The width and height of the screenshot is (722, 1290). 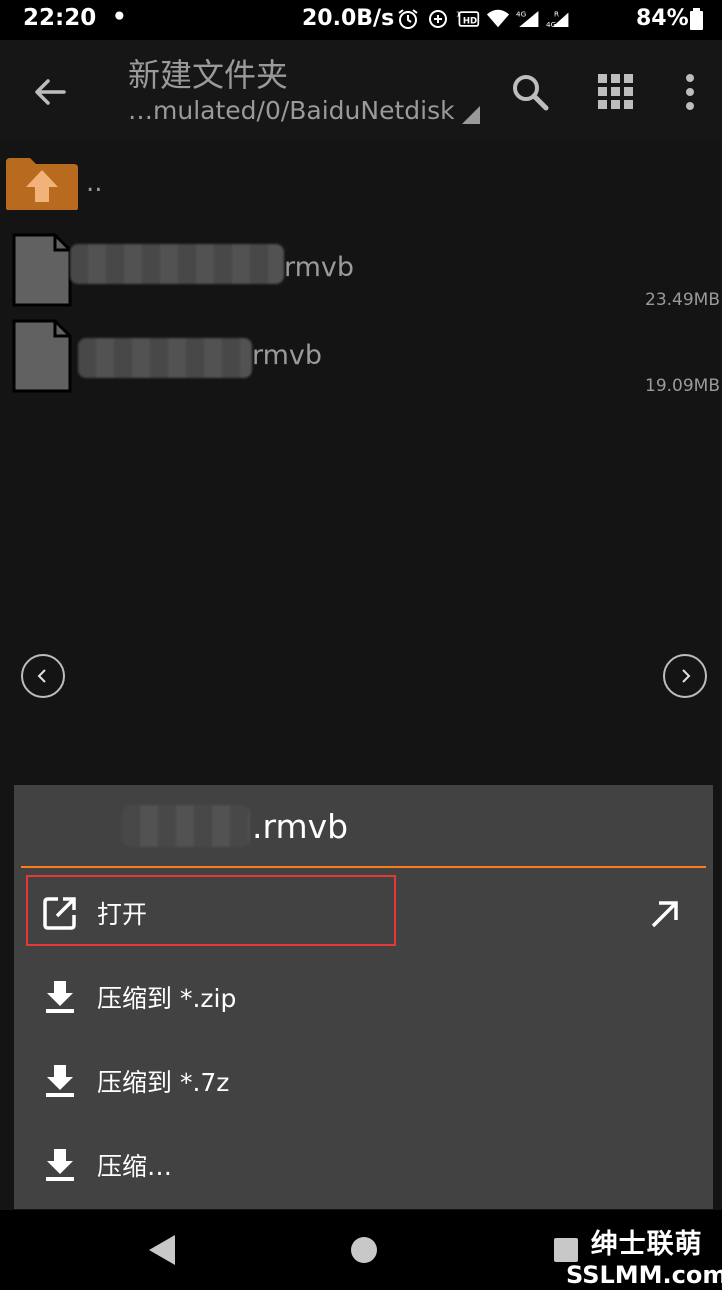 I want to click on caret-down-icon, so click(x=470, y=114).